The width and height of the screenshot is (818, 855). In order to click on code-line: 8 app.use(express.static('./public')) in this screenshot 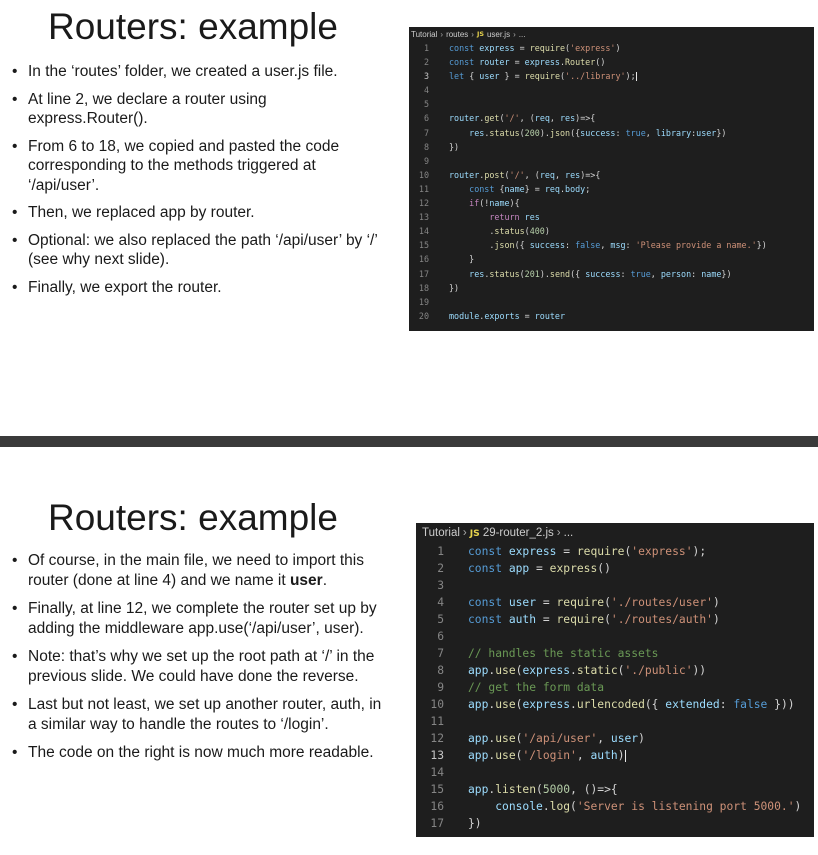, I will do `click(615, 670)`.